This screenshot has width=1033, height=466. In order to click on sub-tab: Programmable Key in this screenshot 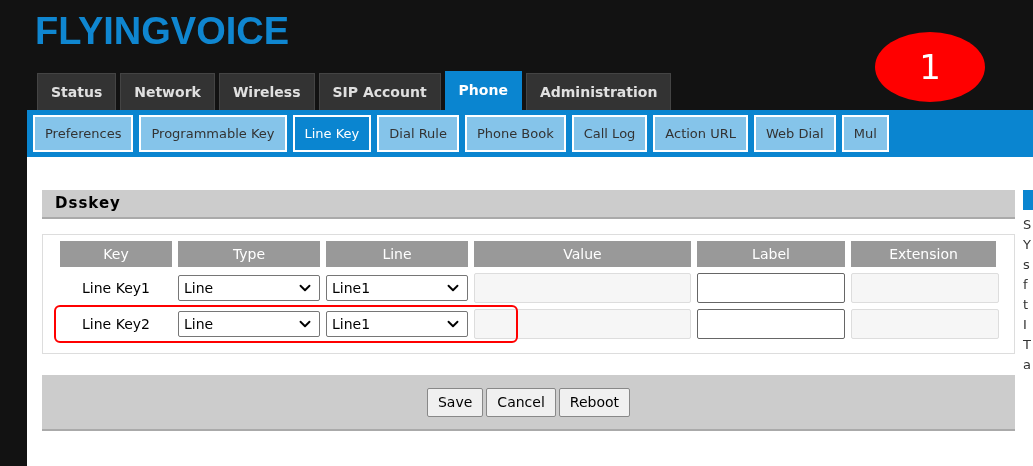, I will do `click(213, 133)`.